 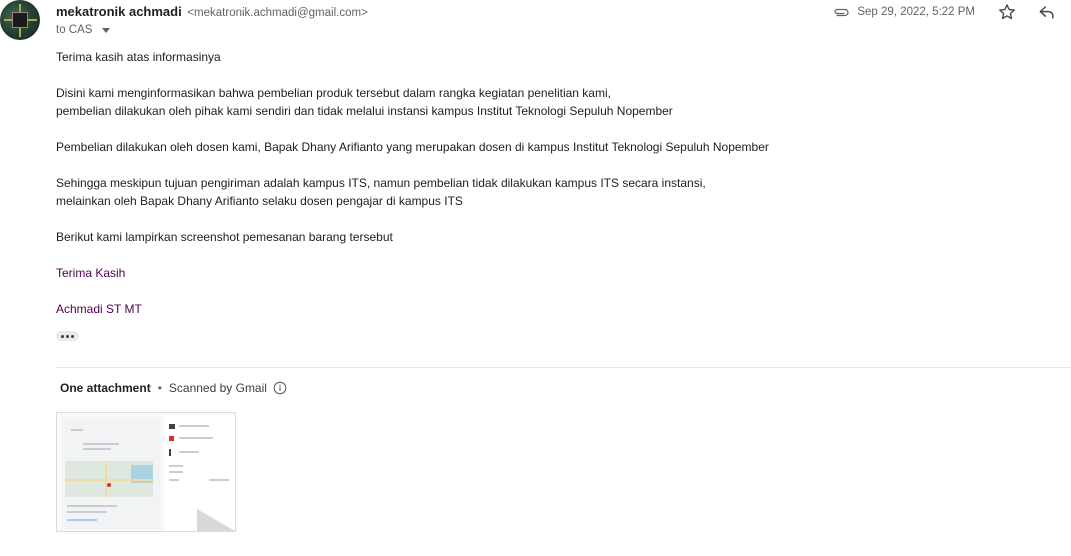 What do you see at coordinates (106, 30) in the screenshot?
I see `chevron-down-icon` at bounding box center [106, 30].